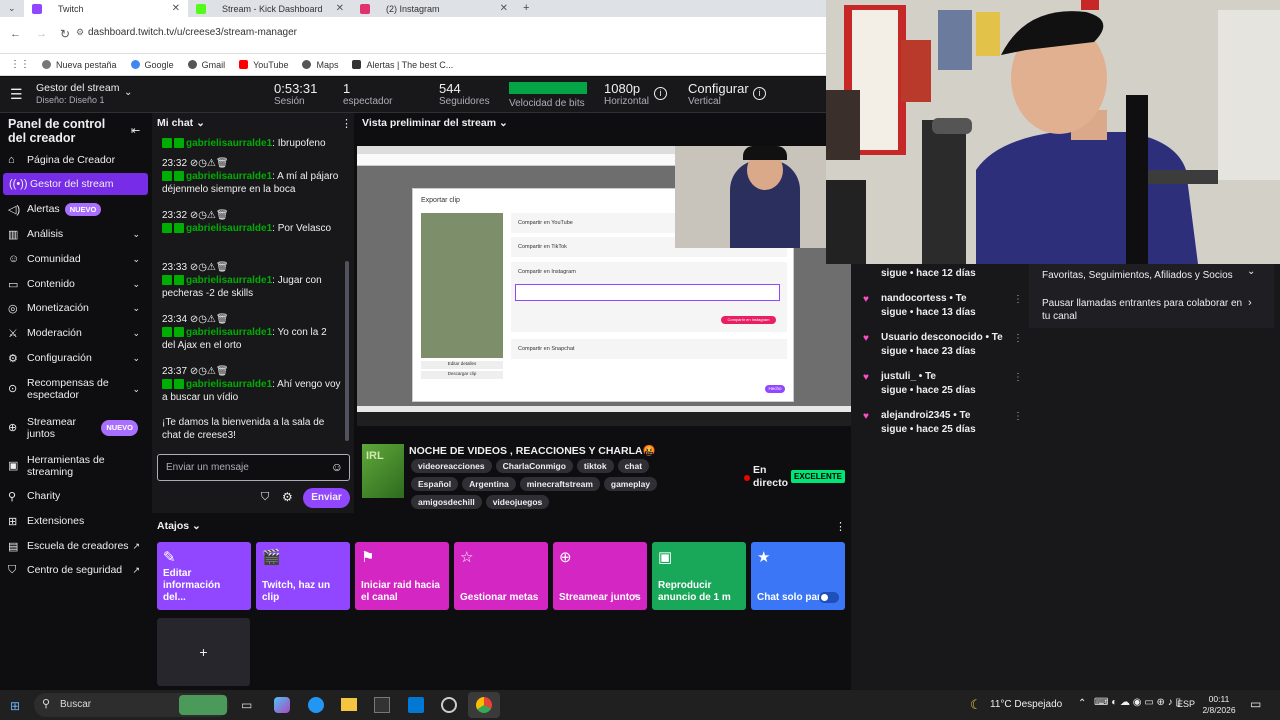 This screenshot has width=1280, height=720. I want to click on weather-text: 11°C Despejado, so click(1026, 704).